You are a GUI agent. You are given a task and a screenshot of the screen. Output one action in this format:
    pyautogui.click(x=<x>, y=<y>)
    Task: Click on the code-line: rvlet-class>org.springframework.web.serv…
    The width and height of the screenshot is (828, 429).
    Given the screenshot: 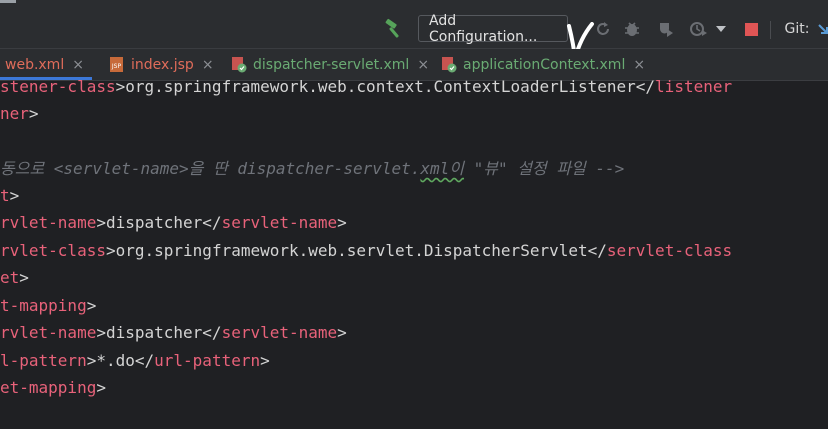 What is the action you would take?
    pyautogui.click(x=366, y=250)
    